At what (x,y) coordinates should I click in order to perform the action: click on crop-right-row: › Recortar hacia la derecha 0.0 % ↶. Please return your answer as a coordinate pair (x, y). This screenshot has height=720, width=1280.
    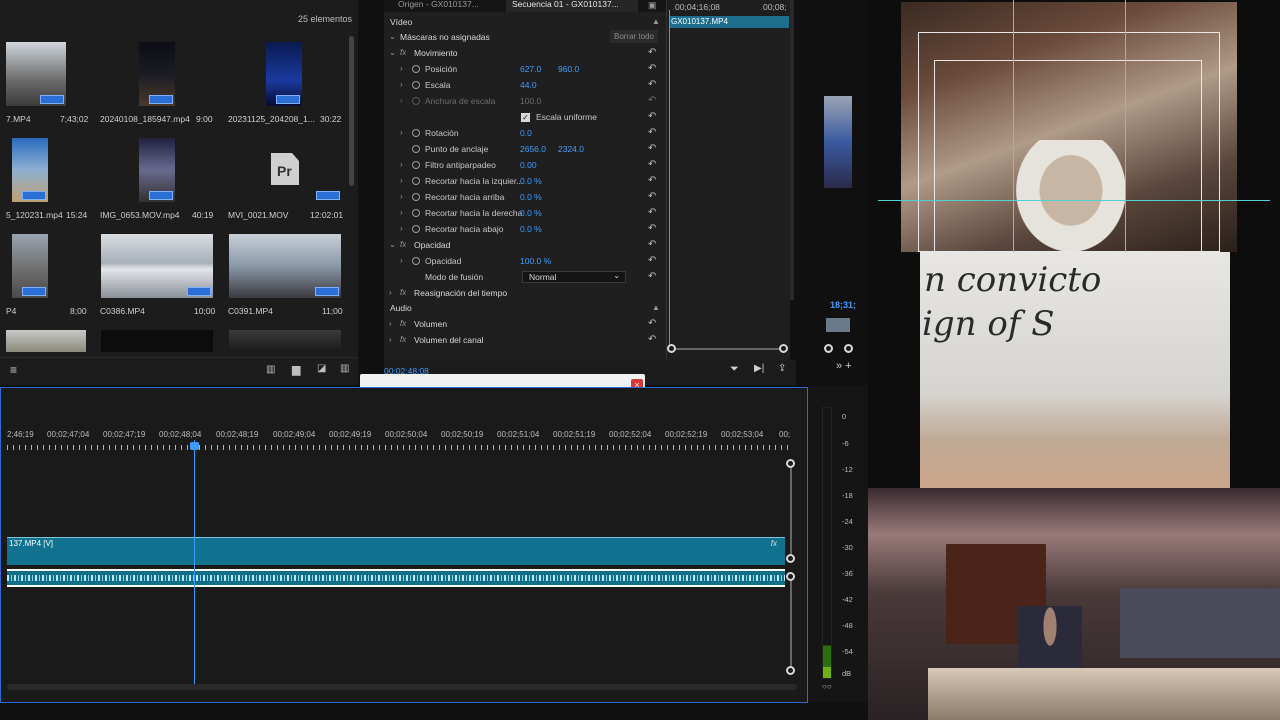
    Looking at the image, I should click on (525, 213).